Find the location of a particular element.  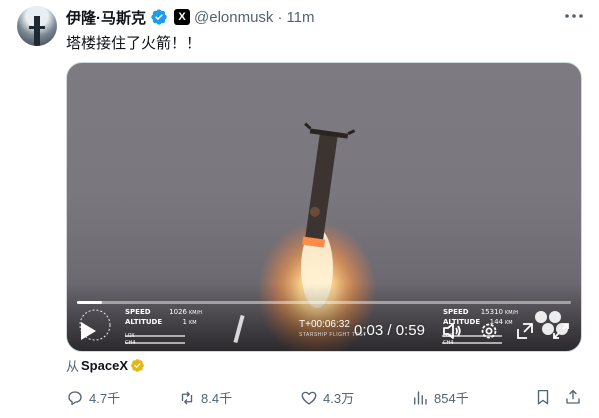

repost-count: 8.4千 is located at coordinates (217, 398).